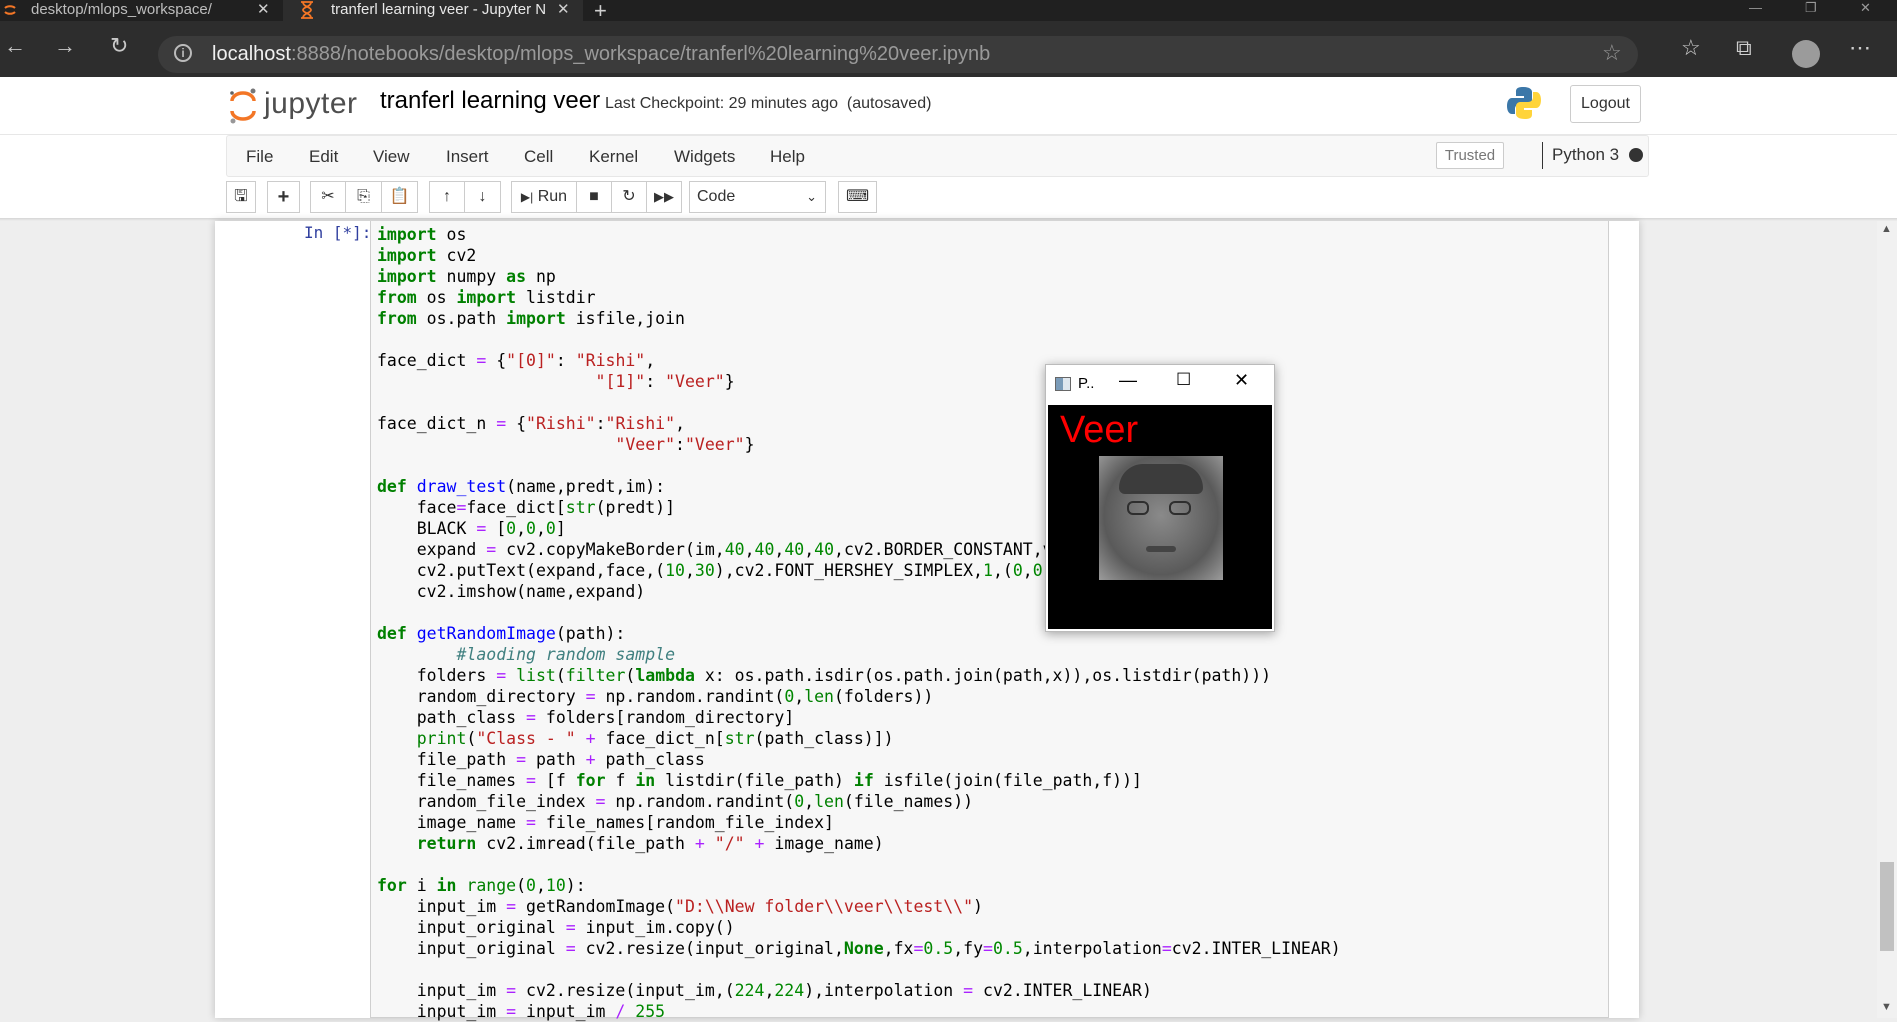  What do you see at coordinates (1542, 155) in the screenshot?
I see `kernel-separator` at bounding box center [1542, 155].